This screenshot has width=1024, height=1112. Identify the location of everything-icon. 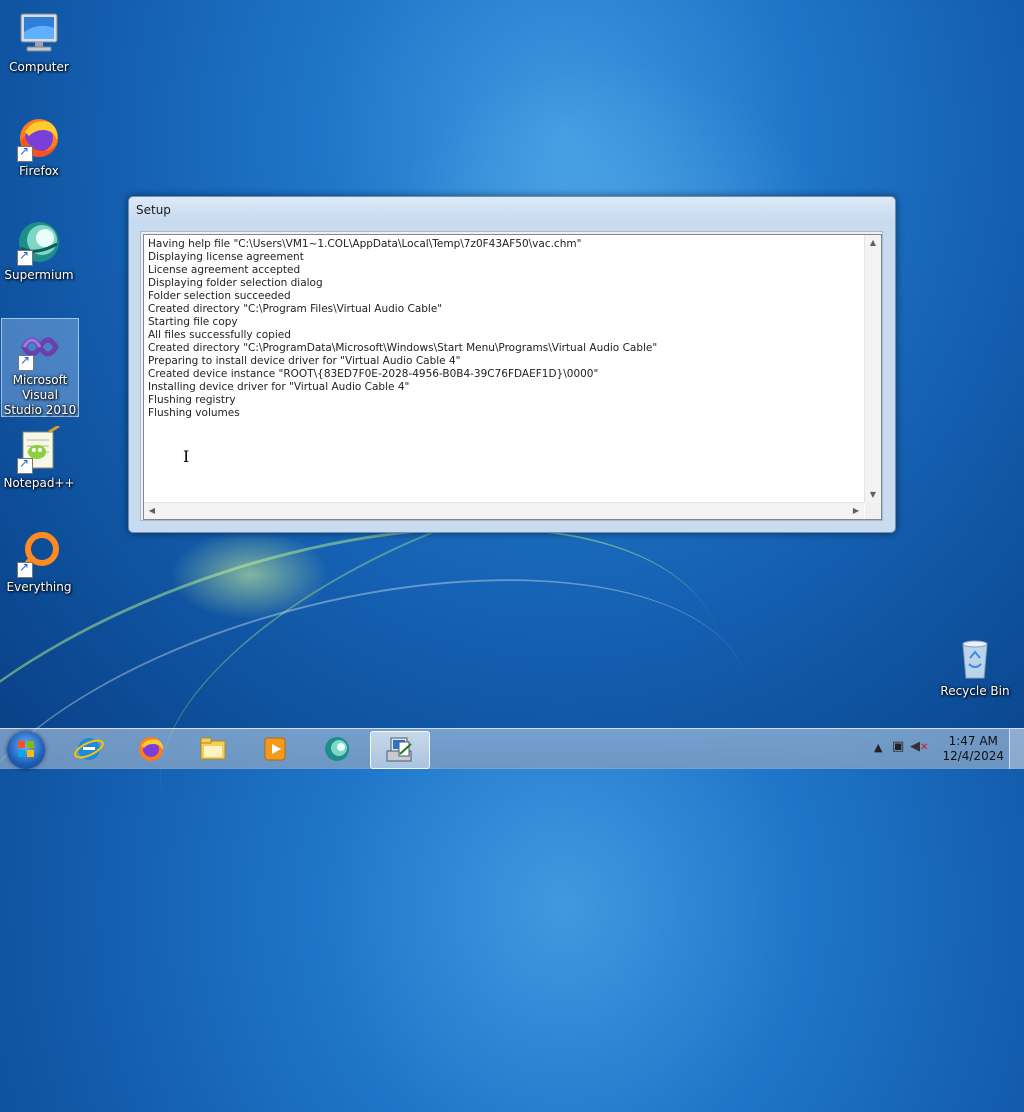
(39, 554).